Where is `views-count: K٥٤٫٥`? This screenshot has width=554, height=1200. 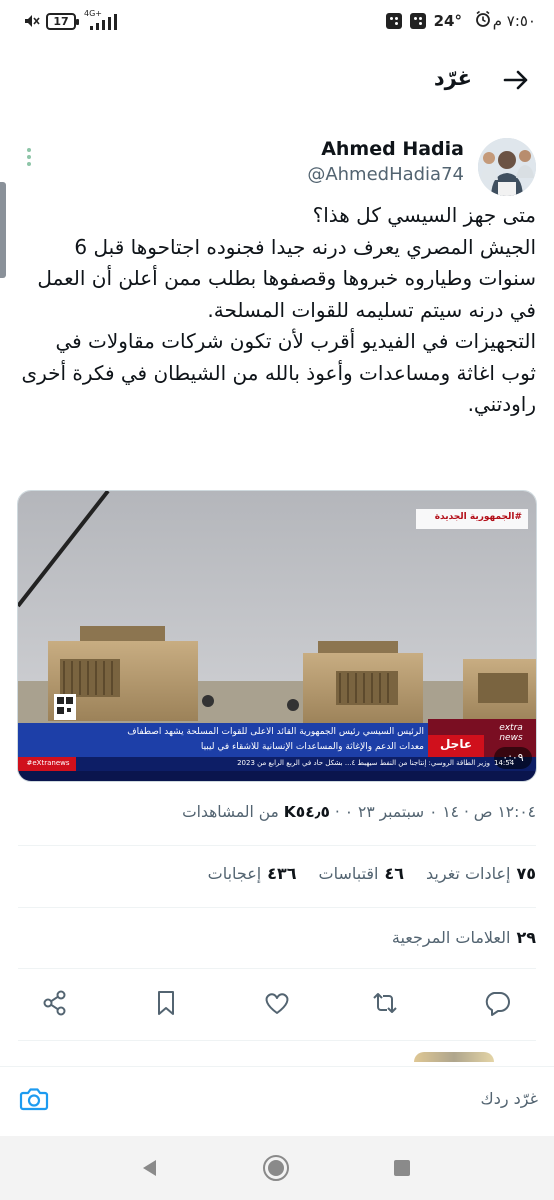 views-count: K٥٤٫٥ is located at coordinates (306, 812).